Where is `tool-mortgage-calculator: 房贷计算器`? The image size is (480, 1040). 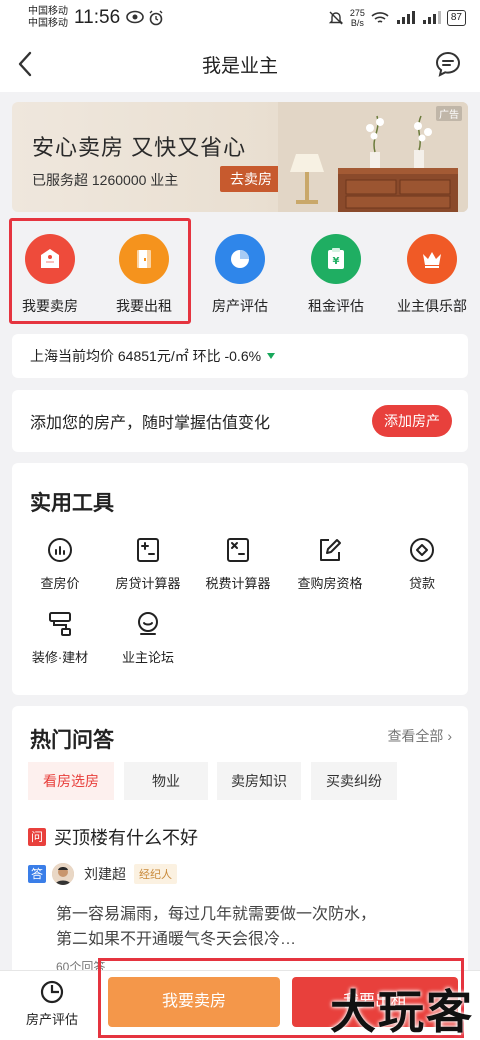
tool-mortgage-calculator: 房贷计算器 is located at coordinates (148, 563).